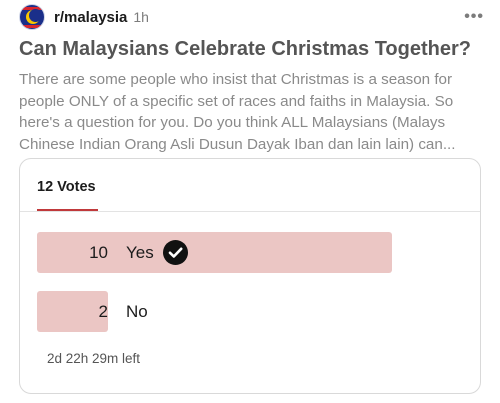  What do you see at coordinates (90, 17) in the screenshot?
I see `subreddit-name: r/malaysia` at bounding box center [90, 17].